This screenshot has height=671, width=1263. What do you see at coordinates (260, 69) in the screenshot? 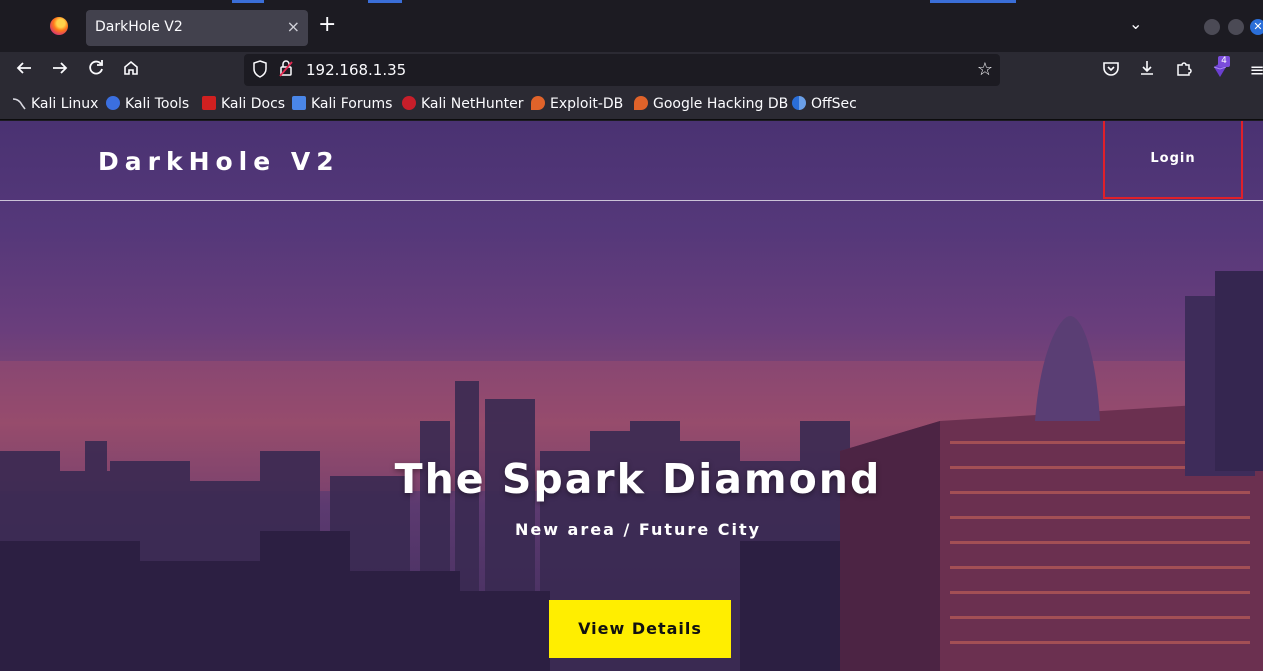
I see `tracking-protection-shield-icon` at bounding box center [260, 69].